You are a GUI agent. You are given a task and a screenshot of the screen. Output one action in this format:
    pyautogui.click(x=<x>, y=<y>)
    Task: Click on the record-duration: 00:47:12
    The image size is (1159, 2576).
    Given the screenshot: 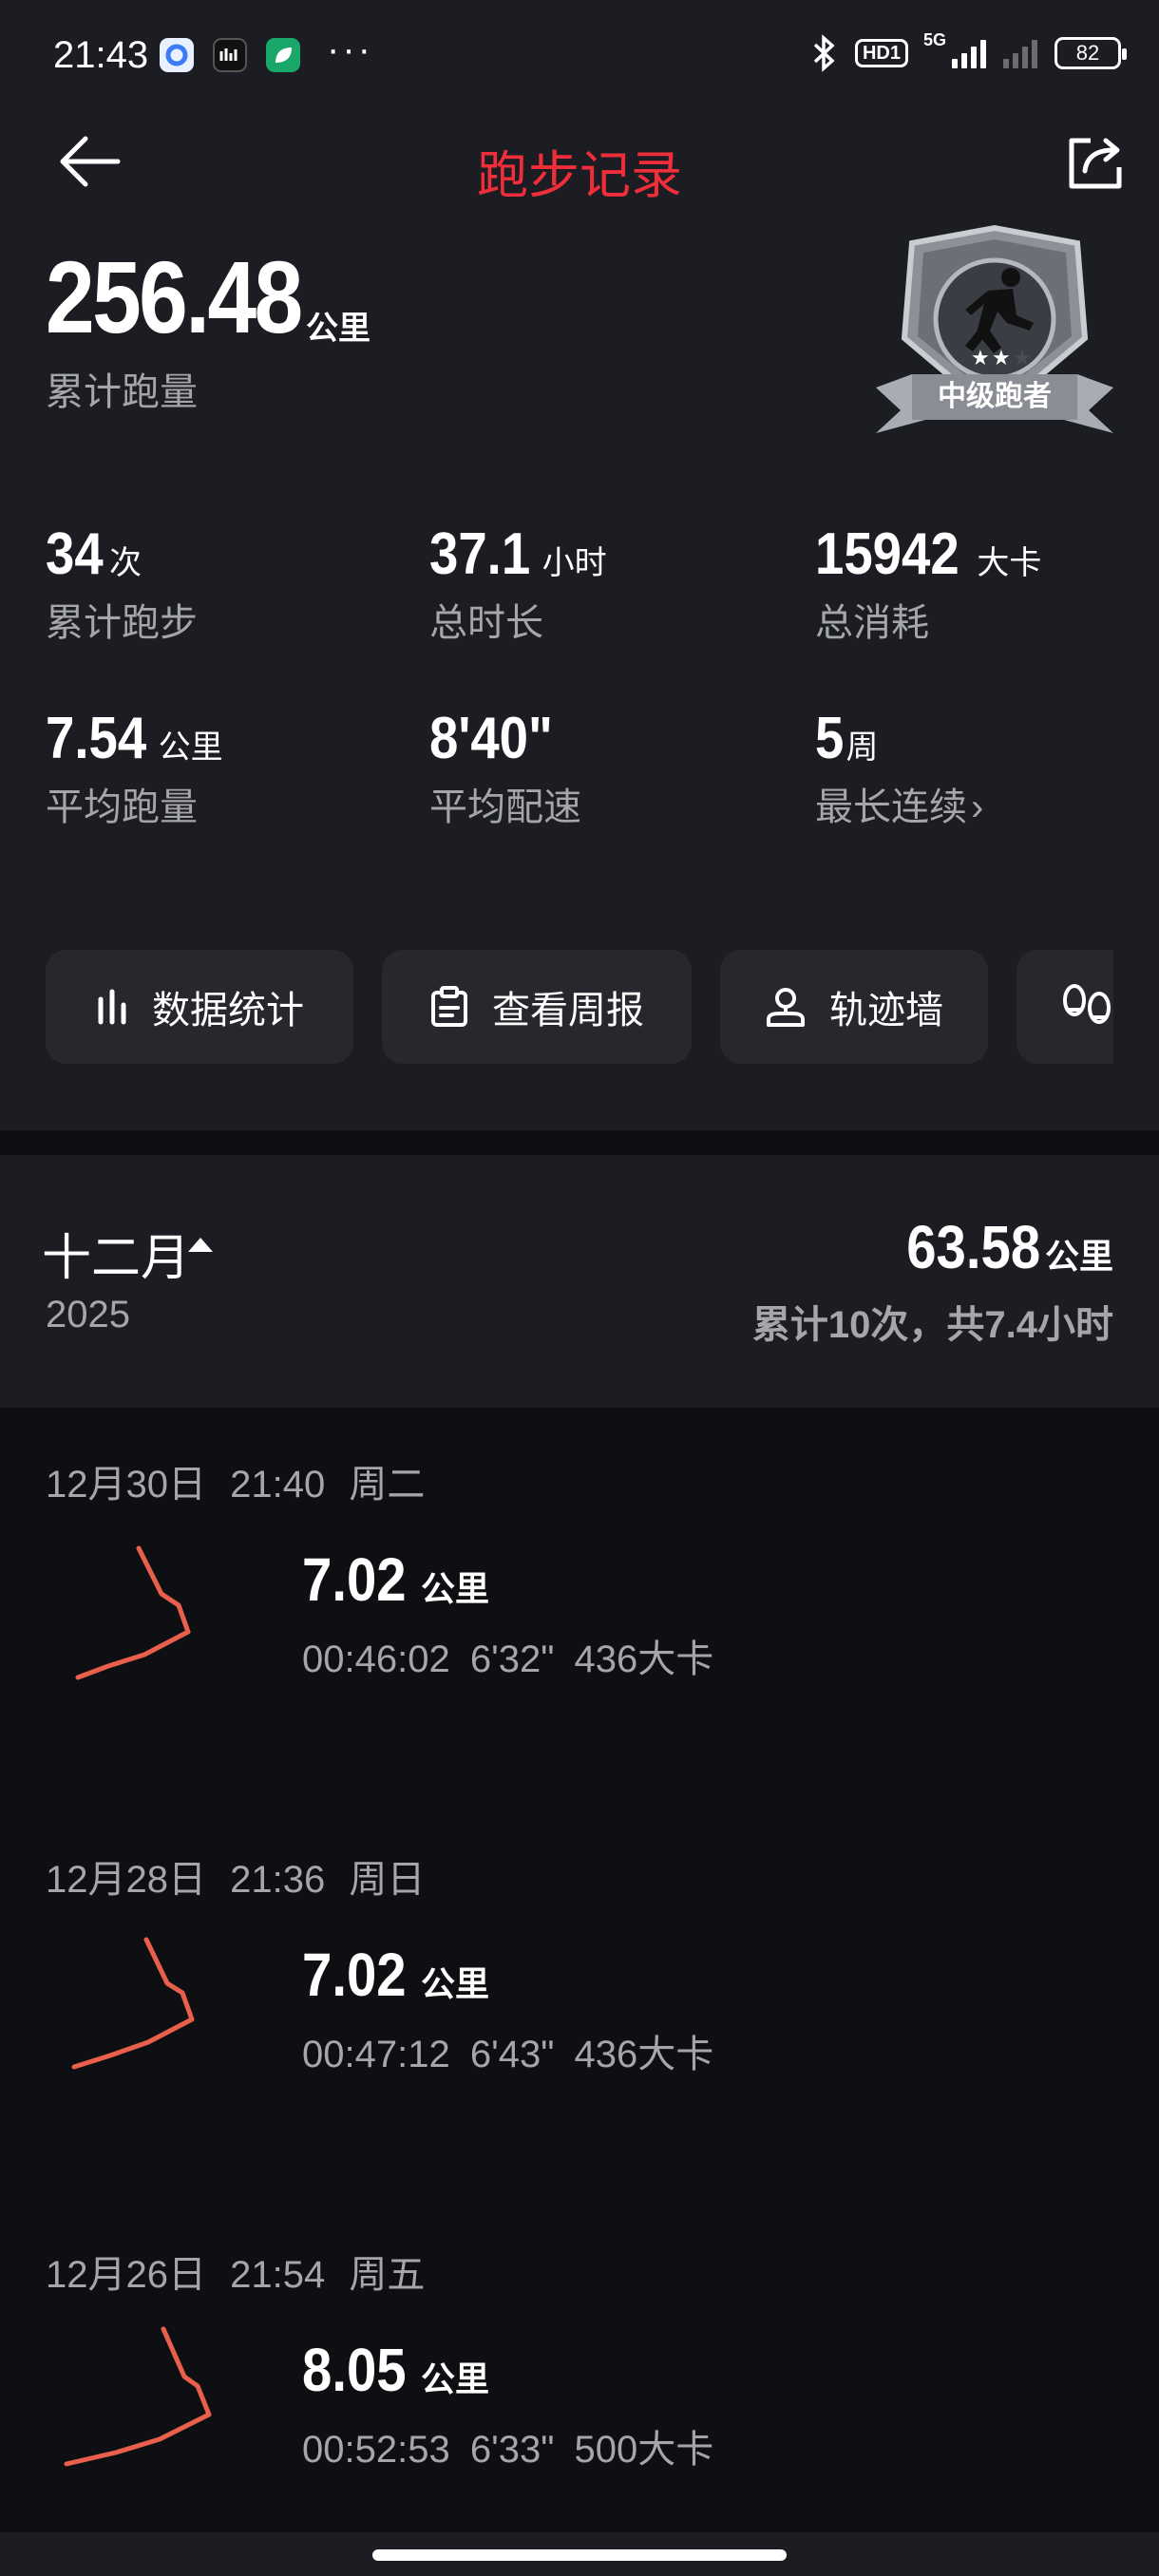 What is the action you would take?
    pyautogui.click(x=376, y=2054)
    